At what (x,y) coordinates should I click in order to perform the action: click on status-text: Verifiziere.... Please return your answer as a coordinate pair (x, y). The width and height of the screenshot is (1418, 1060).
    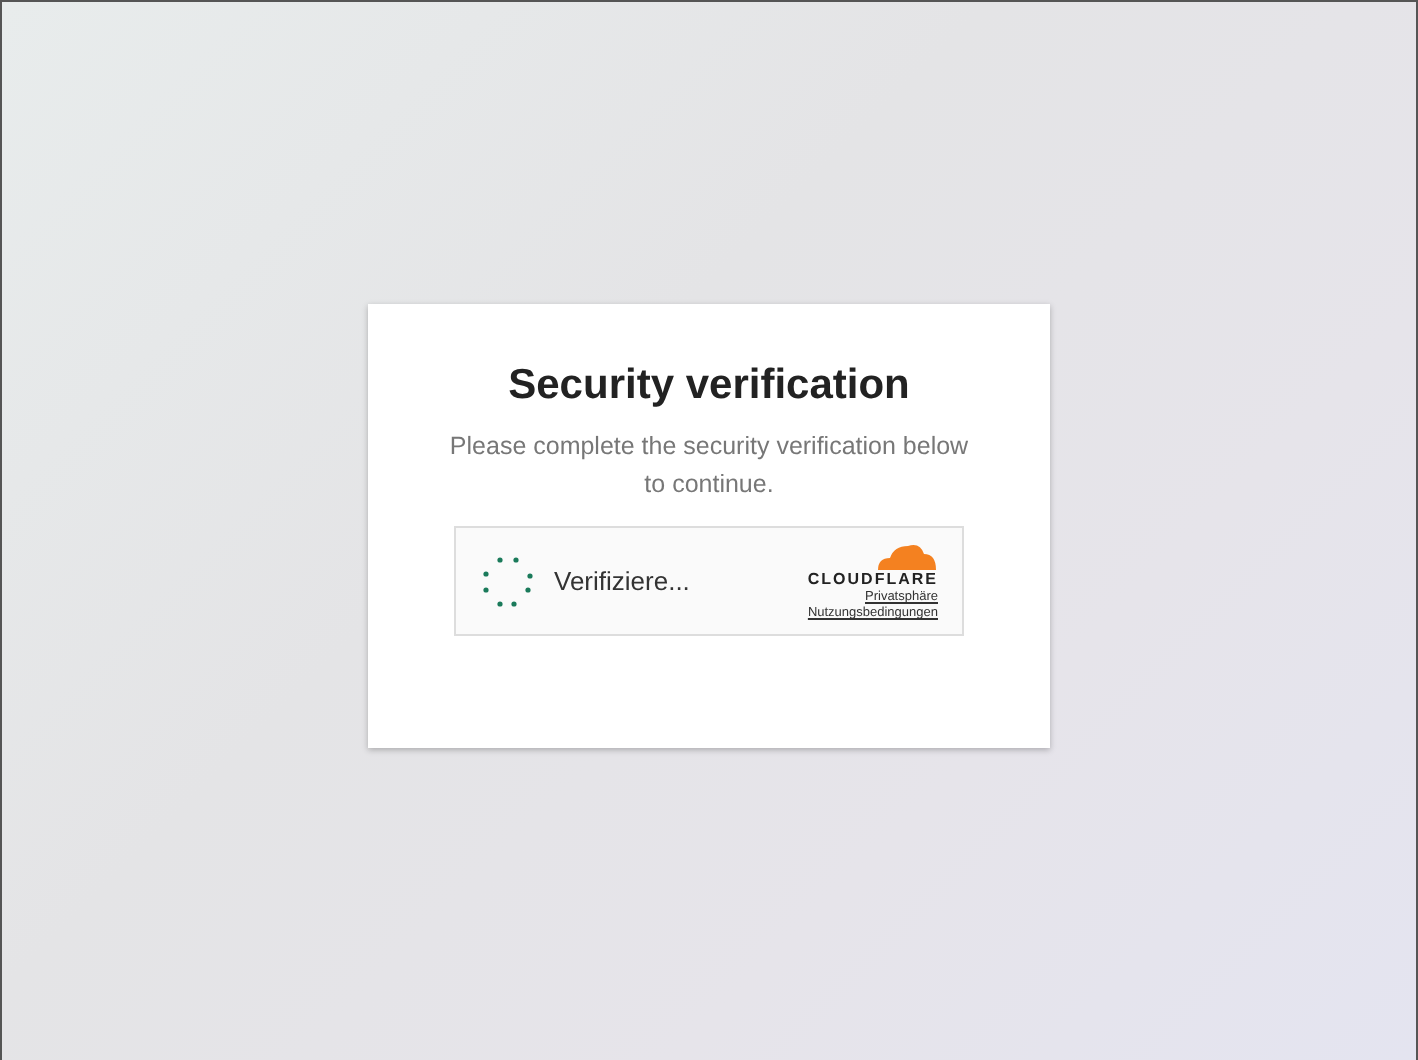
    Looking at the image, I should click on (622, 582).